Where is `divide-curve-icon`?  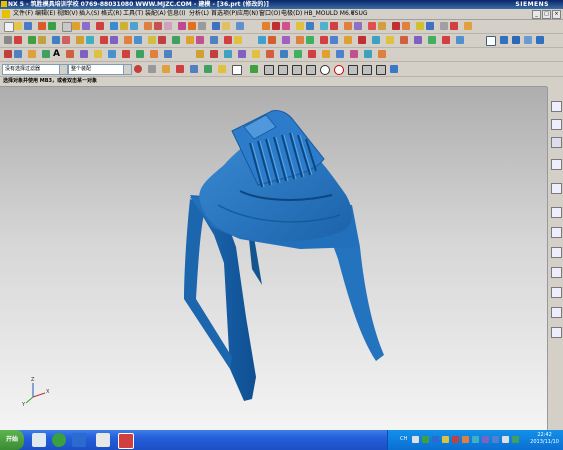 divide-curve-icon is located at coordinates (200, 40).